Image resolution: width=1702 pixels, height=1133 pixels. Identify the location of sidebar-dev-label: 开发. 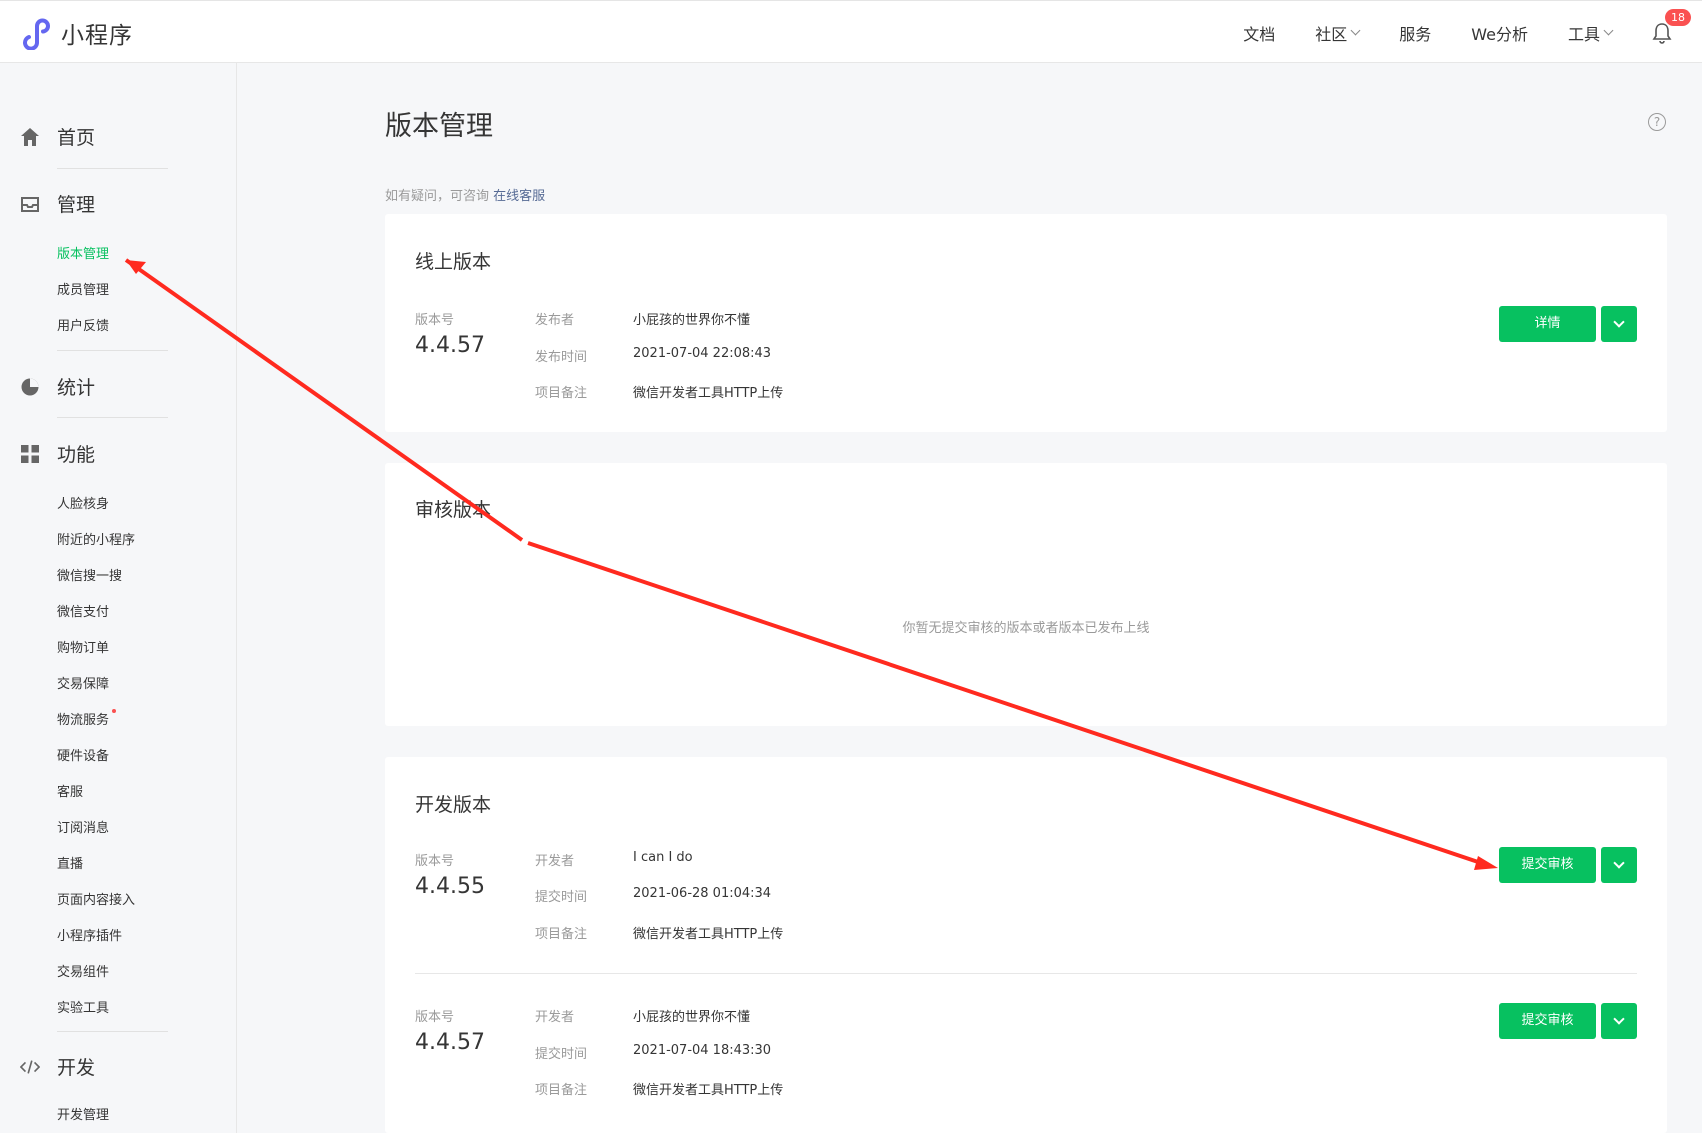
(76, 1068).